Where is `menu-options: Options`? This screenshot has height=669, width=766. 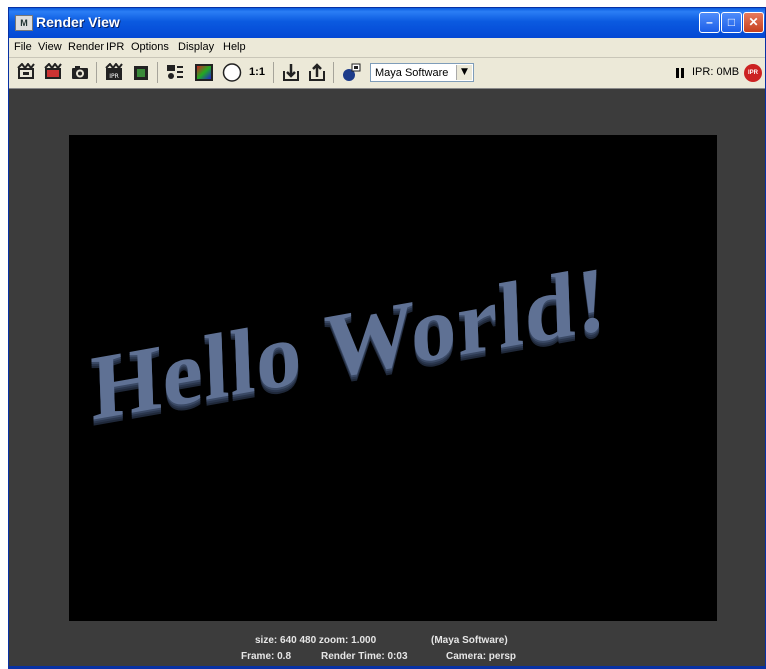
menu-options: Options is located at coordinates (150, 47).